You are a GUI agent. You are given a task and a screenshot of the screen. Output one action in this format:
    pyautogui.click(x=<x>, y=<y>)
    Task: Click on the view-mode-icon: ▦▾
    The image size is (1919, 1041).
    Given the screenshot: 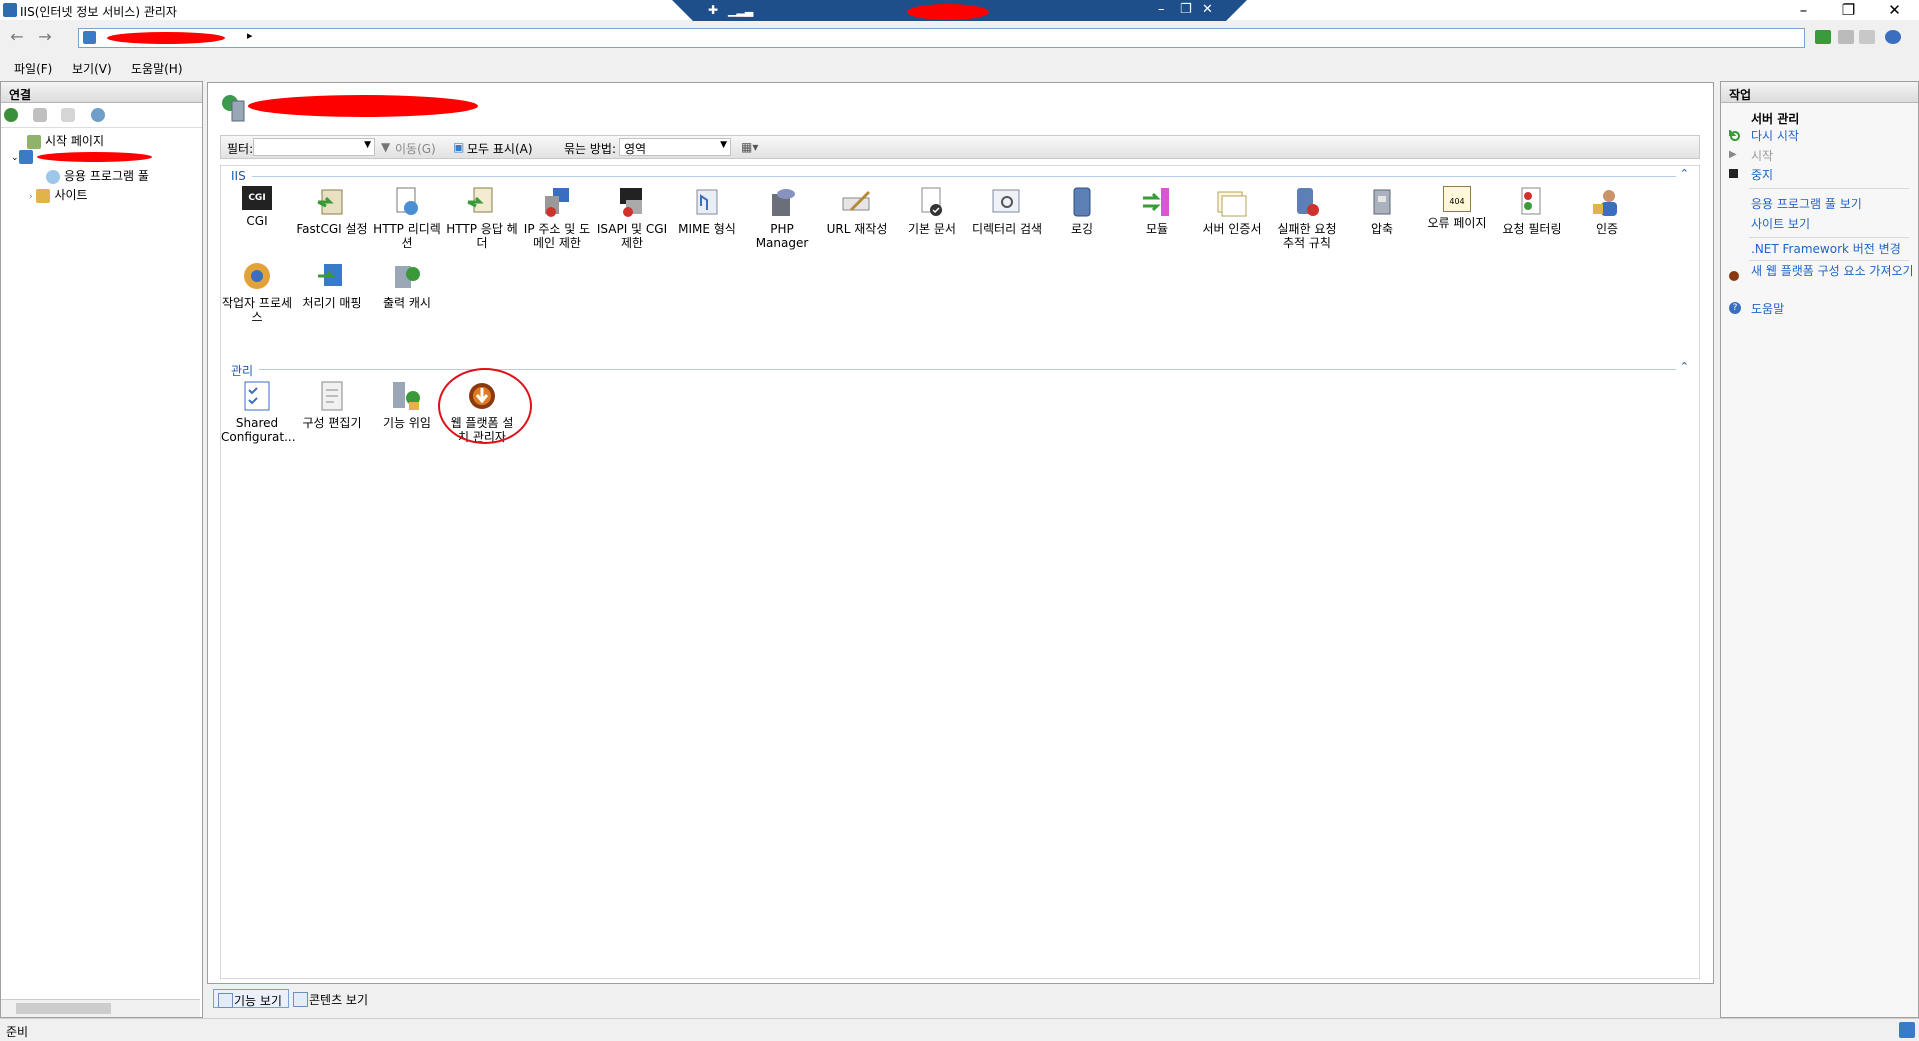 What is the action you would take?
    pyautogui.click(x=749, y=147)
    